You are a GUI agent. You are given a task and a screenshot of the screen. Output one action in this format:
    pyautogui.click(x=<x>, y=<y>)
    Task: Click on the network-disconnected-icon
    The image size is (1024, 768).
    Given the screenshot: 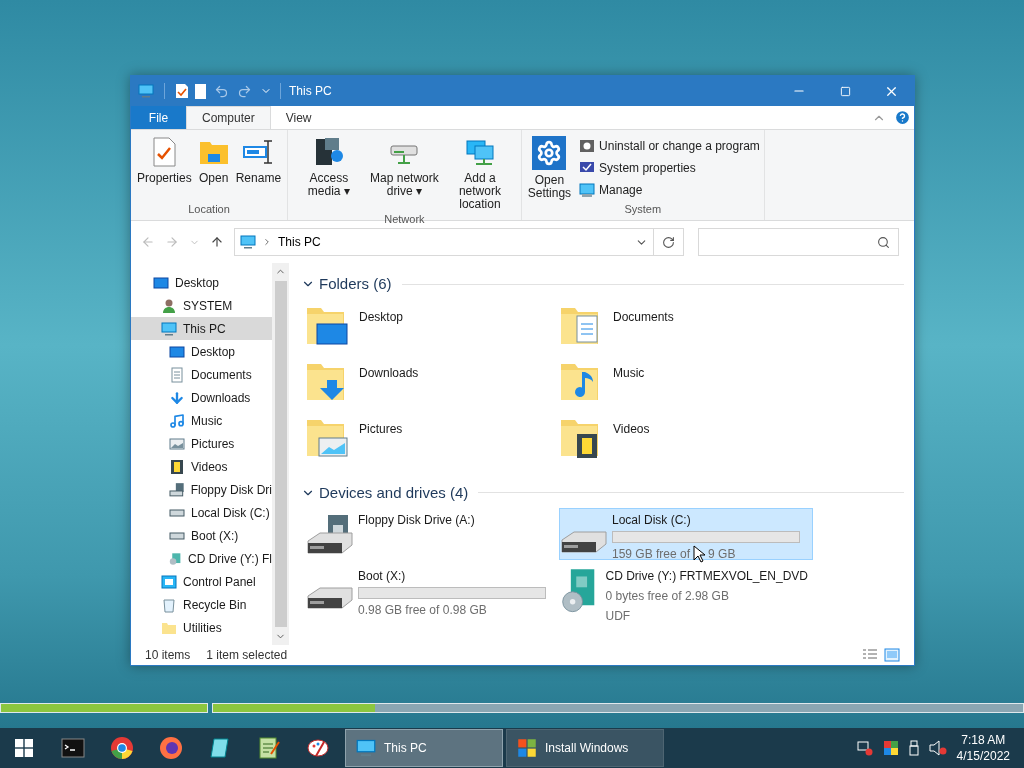 What is the action you would take?
    pyautogui.click(x=864, y=748)
    